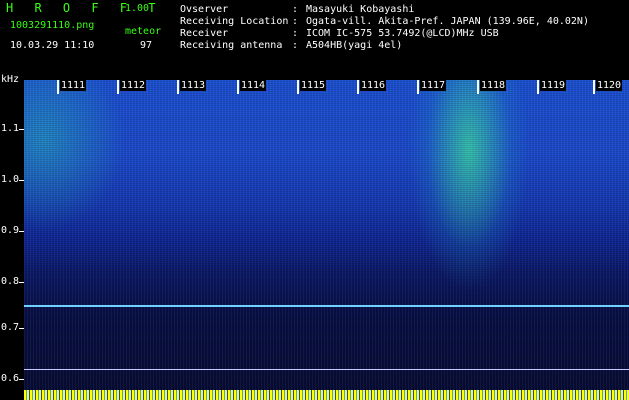 The height and width of the screenshot is (400, 629). Describe the element at coordinates (10, 128) in the screenshot. I see `y-tick-label: 1.1` at that location.